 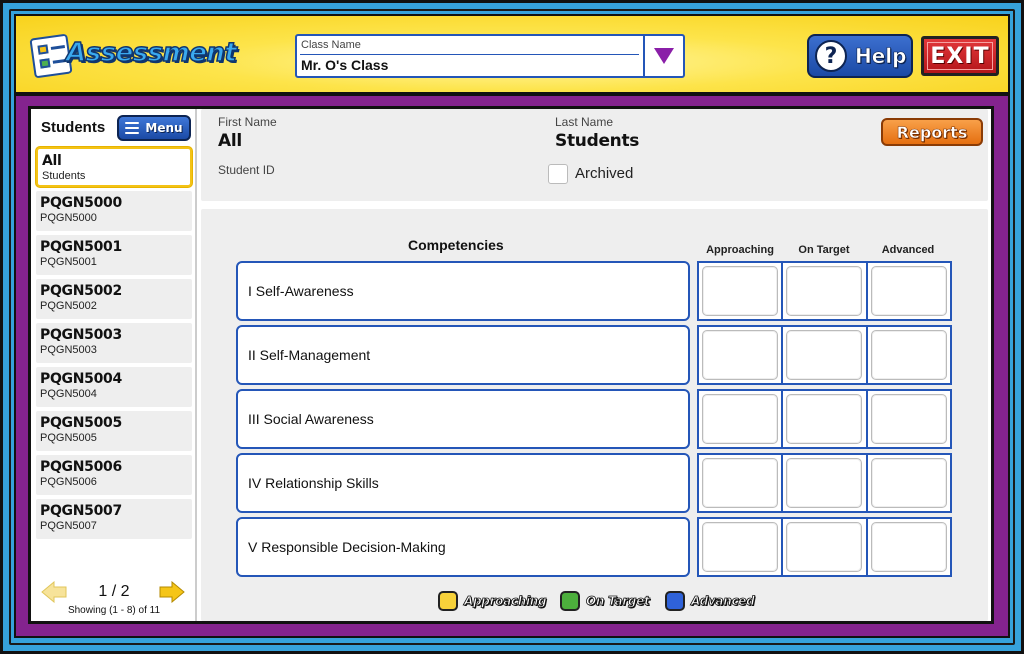 I want to click on last-name-label: Last Name, so click(x=584, y=122).